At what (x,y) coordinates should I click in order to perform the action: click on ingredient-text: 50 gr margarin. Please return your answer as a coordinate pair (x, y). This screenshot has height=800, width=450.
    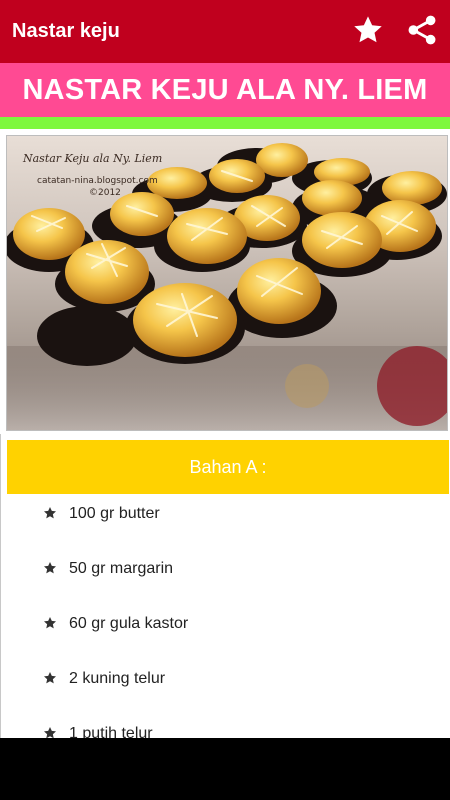
    Looking at the image, I should click on (121, 568).